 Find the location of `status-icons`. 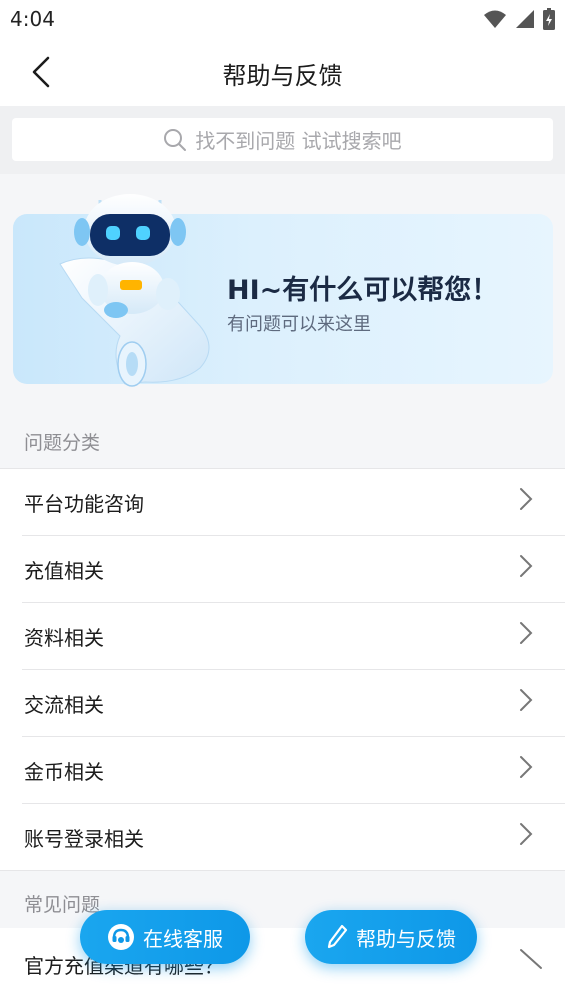

status-icons is located at coordinates (519, 19).